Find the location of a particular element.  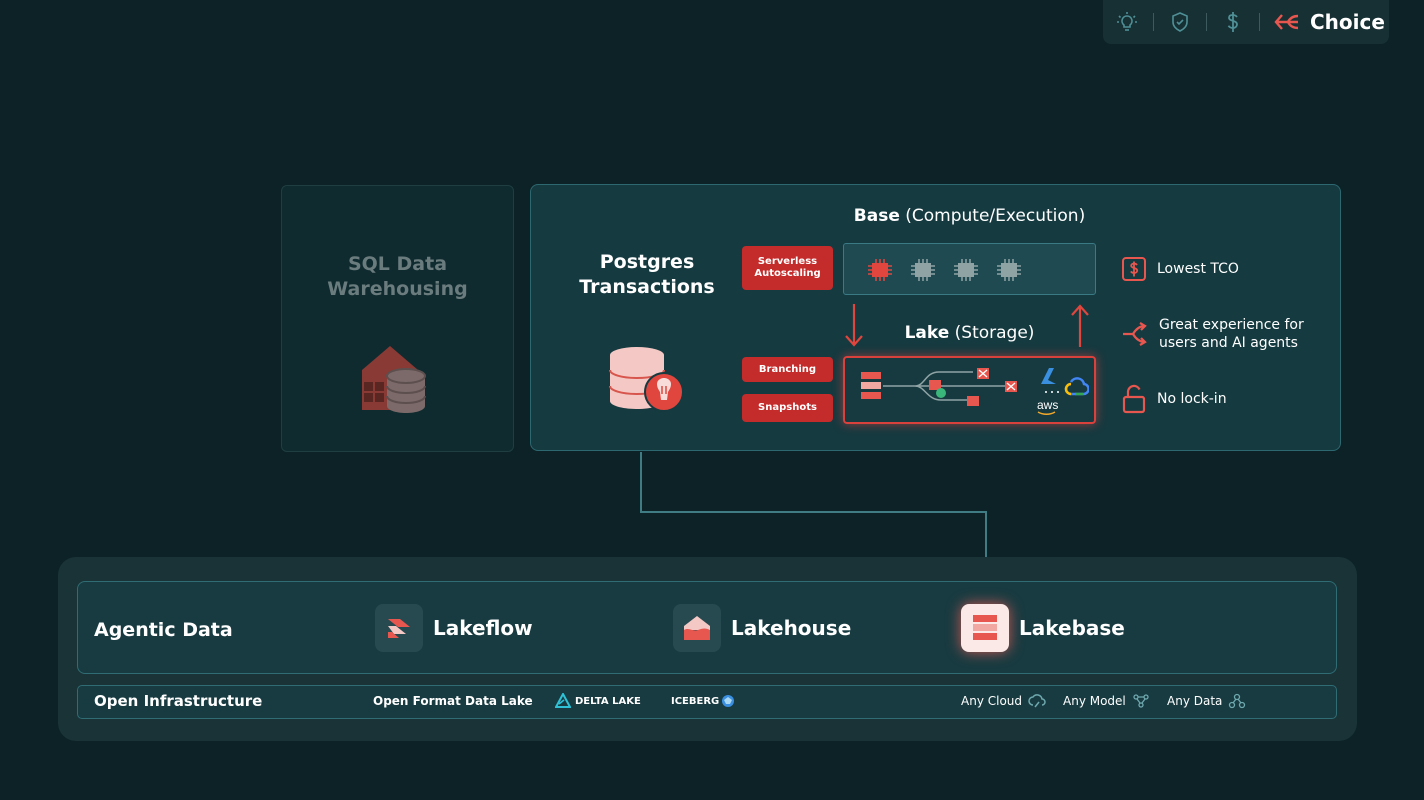

check-icon is located at coordinates (941, 393).